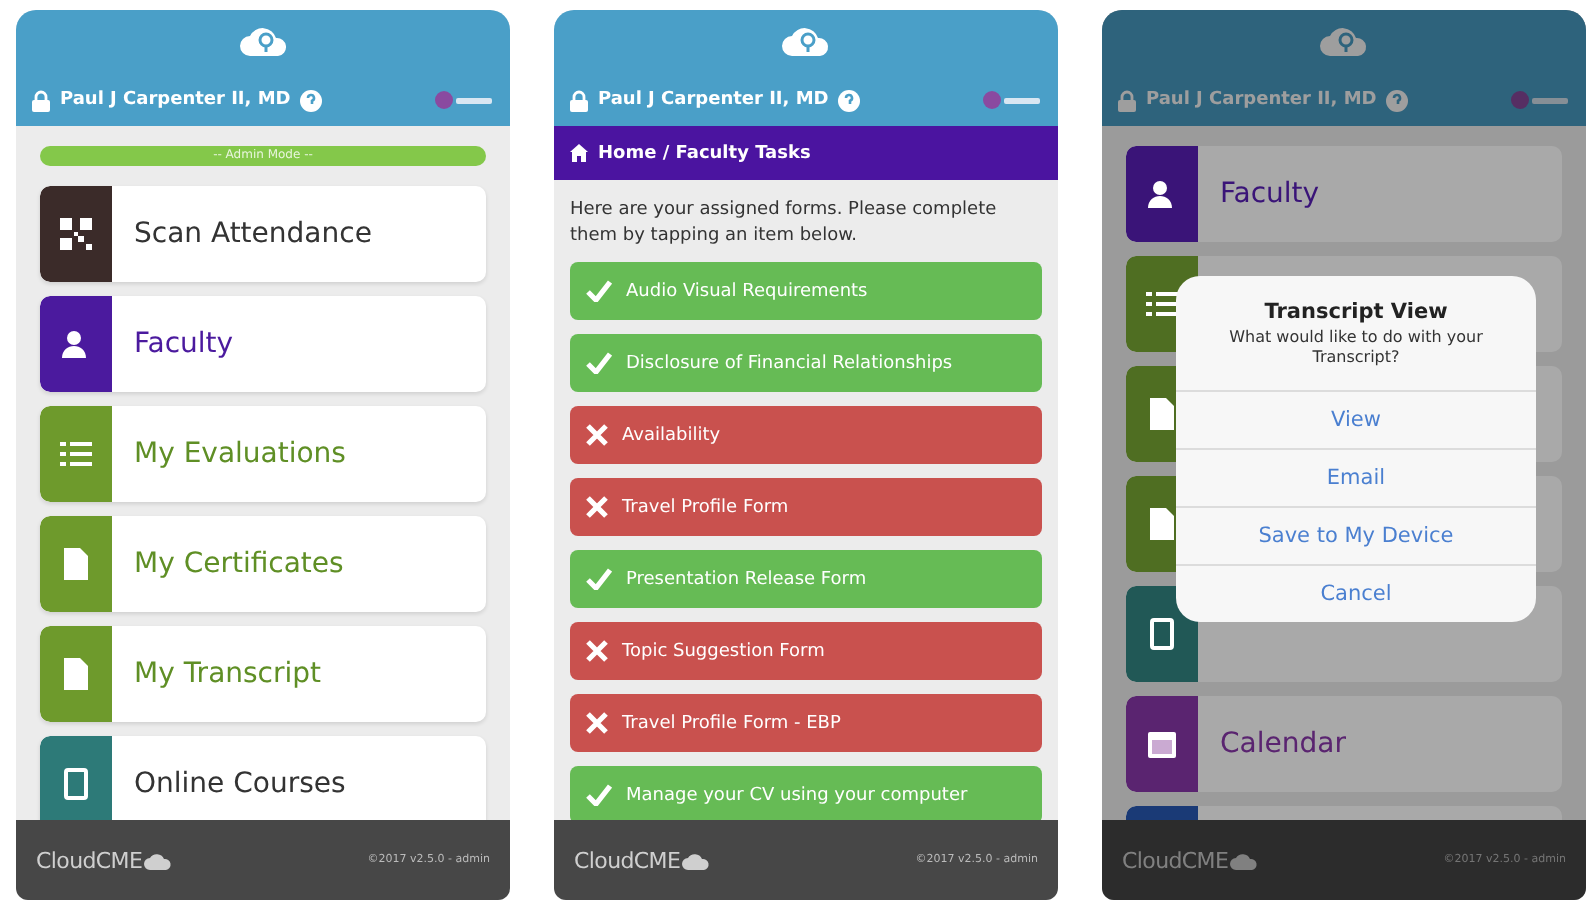 The image size is (1586, 900). I want to click on form-item: Disclosure of Financial Relationships, so click(806, 363).